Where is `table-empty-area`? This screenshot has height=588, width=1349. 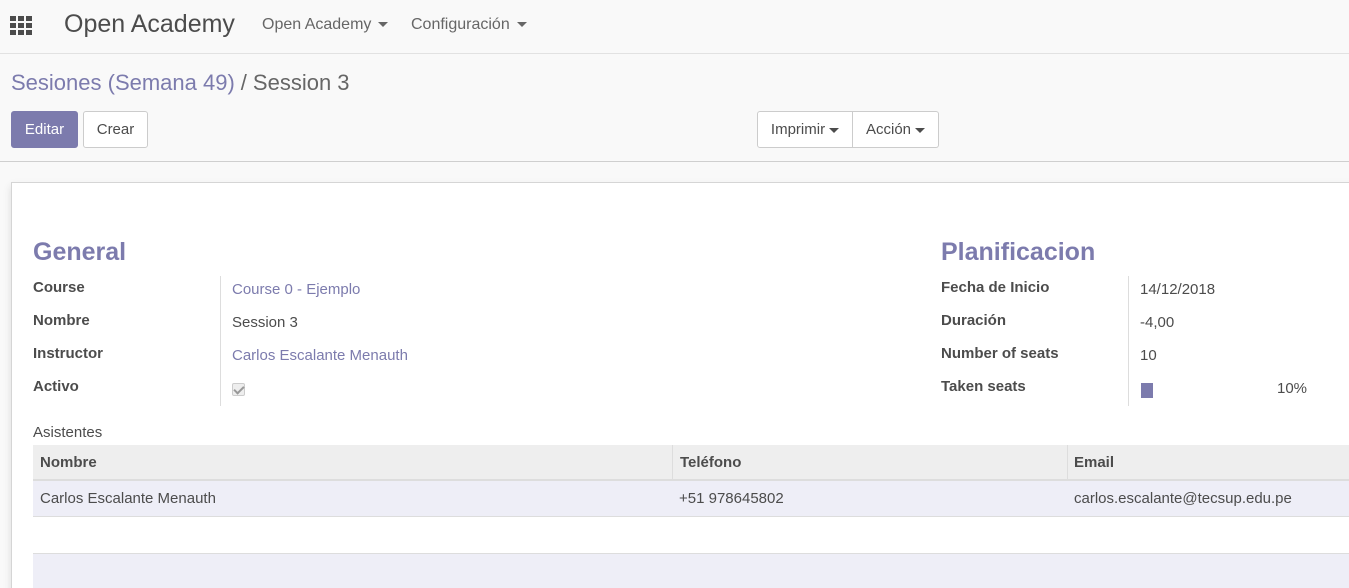 table-empty-area is located at coordinates (691, 570).